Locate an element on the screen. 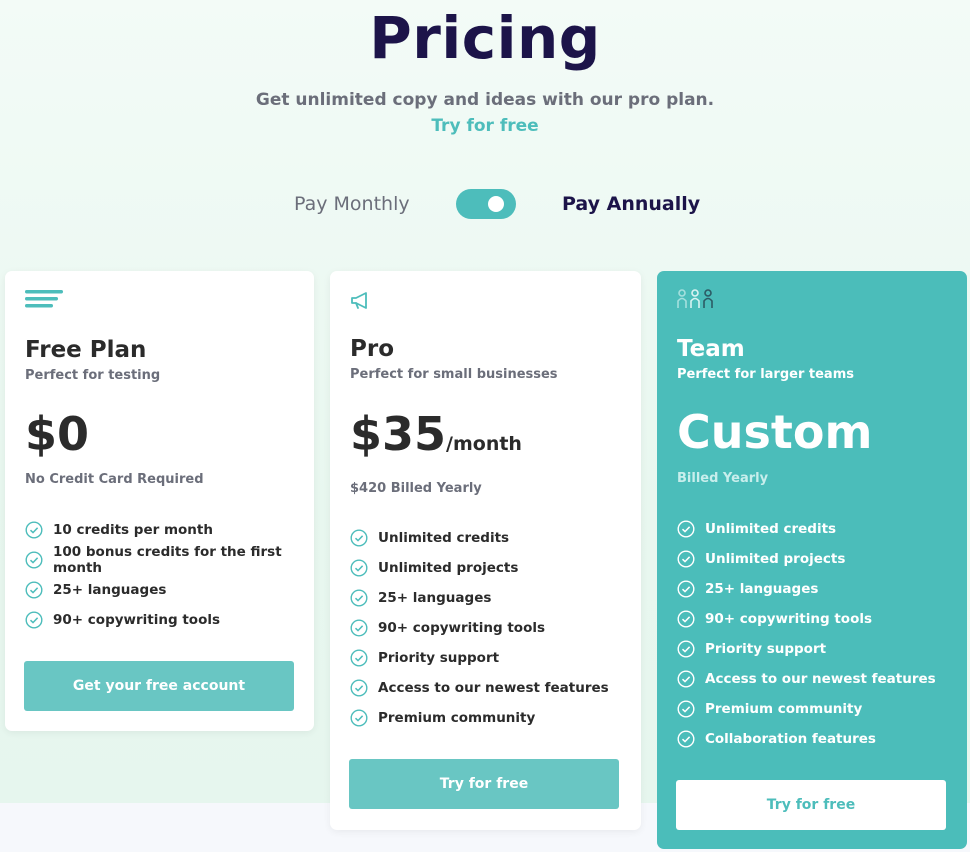  price-note: $420 Billed Yearly is located at coordinates (416, 488).